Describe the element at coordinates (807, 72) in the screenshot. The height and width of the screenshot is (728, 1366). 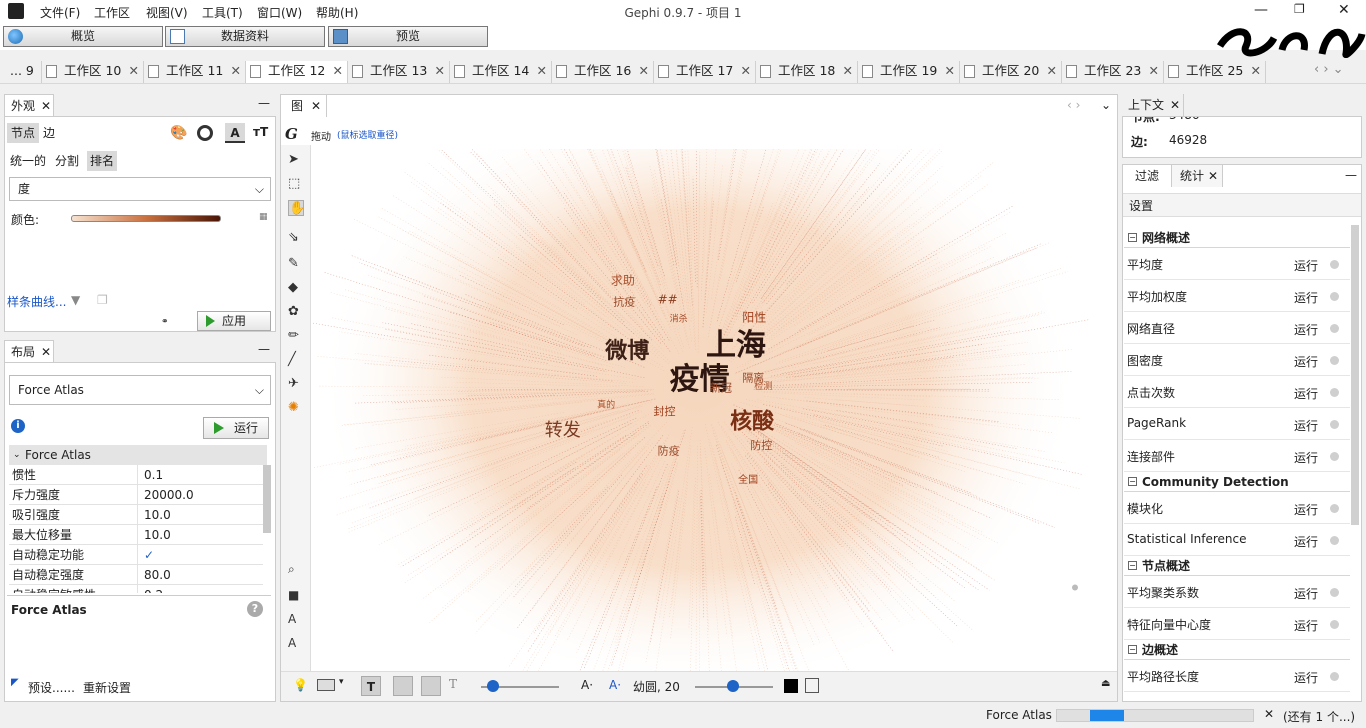
I see `workspace-tab: 工作区 18 ✕` at that location.